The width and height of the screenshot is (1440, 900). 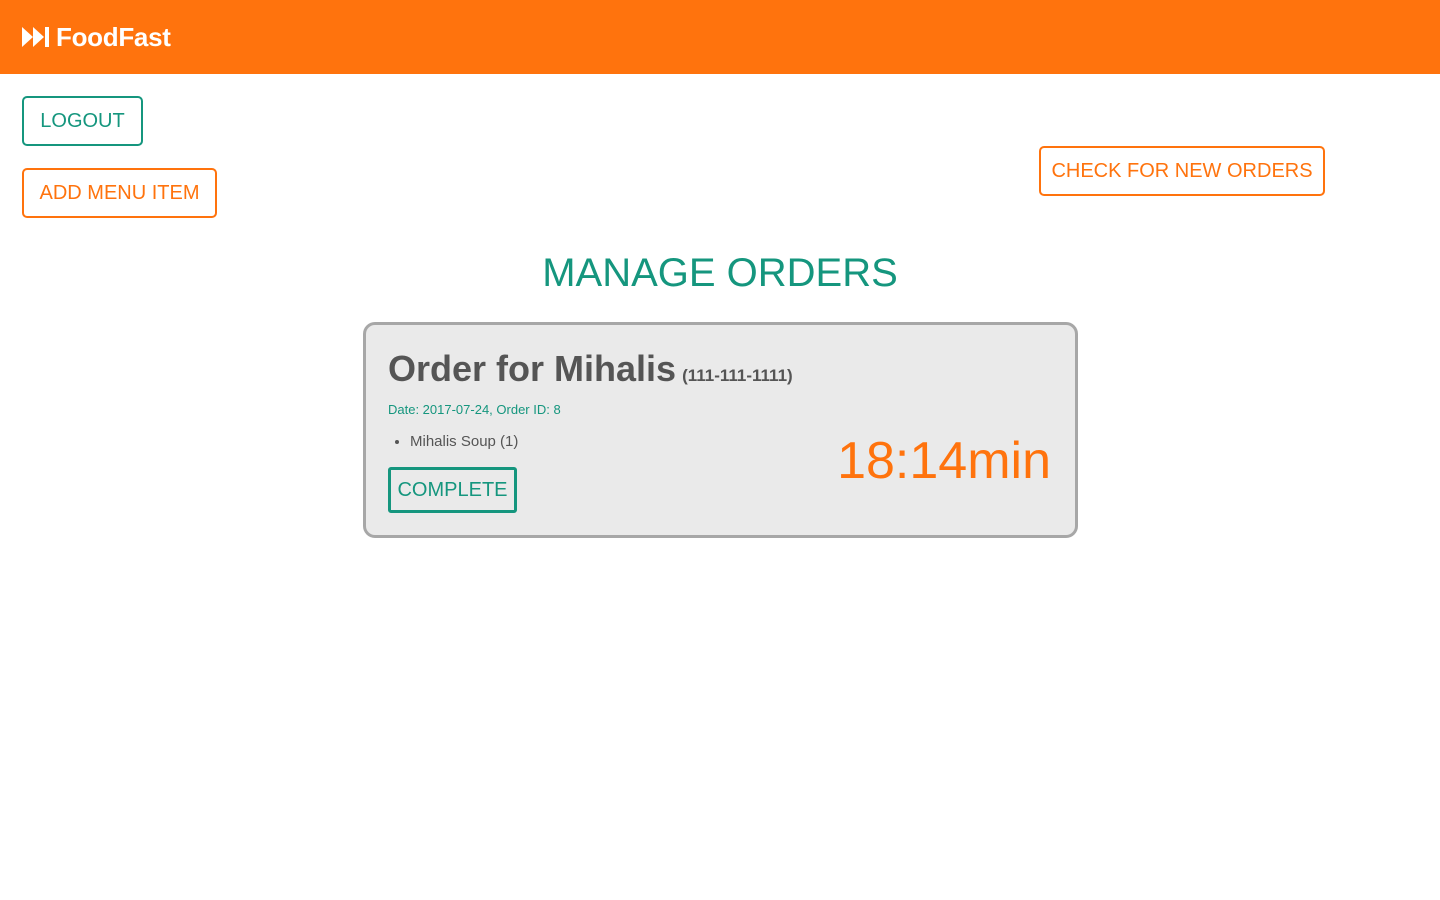 I want to click on add-menu-item-button: ADD MENU ITEM, so click(x=119, y=193).